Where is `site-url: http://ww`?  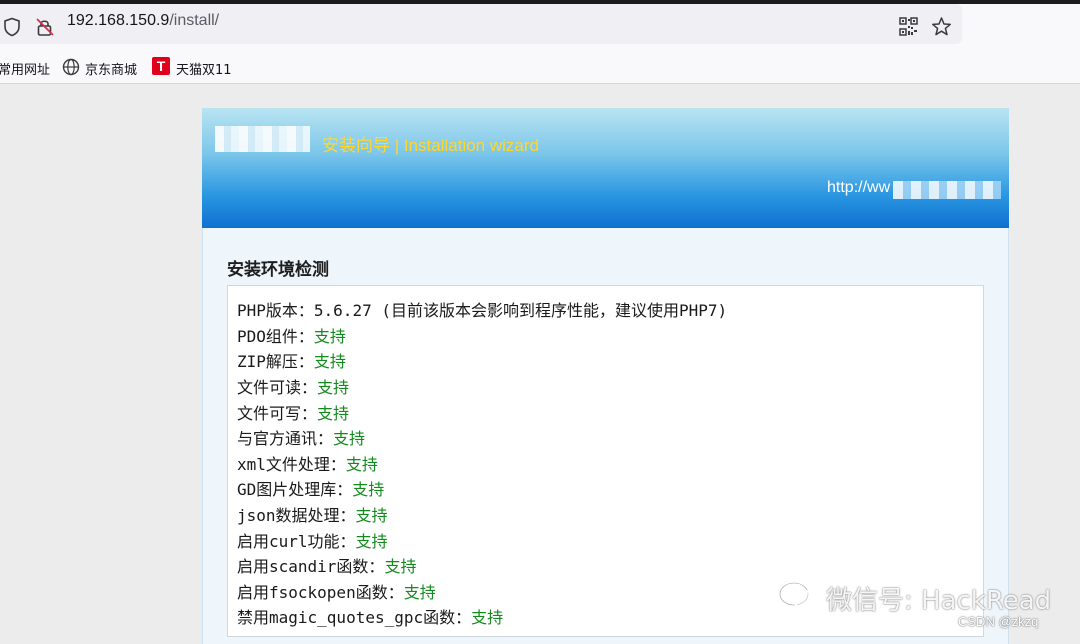 site-url: http://ww is located at coordinates (859, 187).